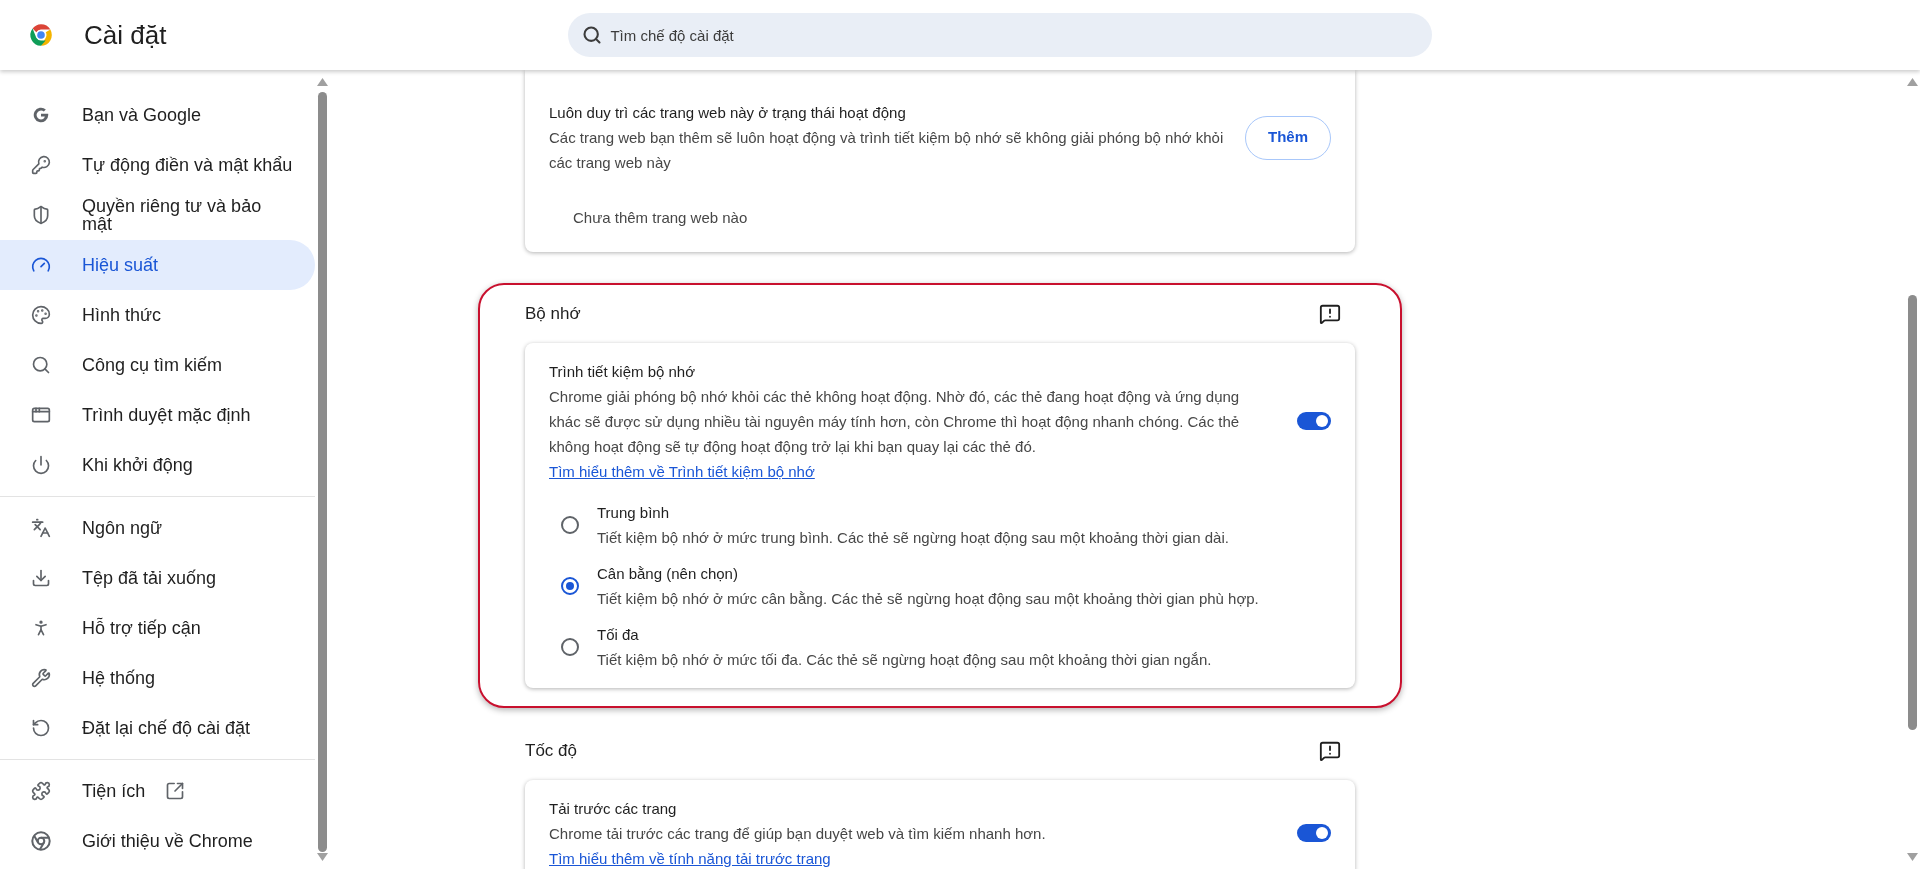 The height and width of the screenshot is (869, 1920). What do you see at coordinates (157, 728) in the screenshot?
I see `sidebar-item: Đặt lại chế độ cài đặt` at bounding box center [157, 728].